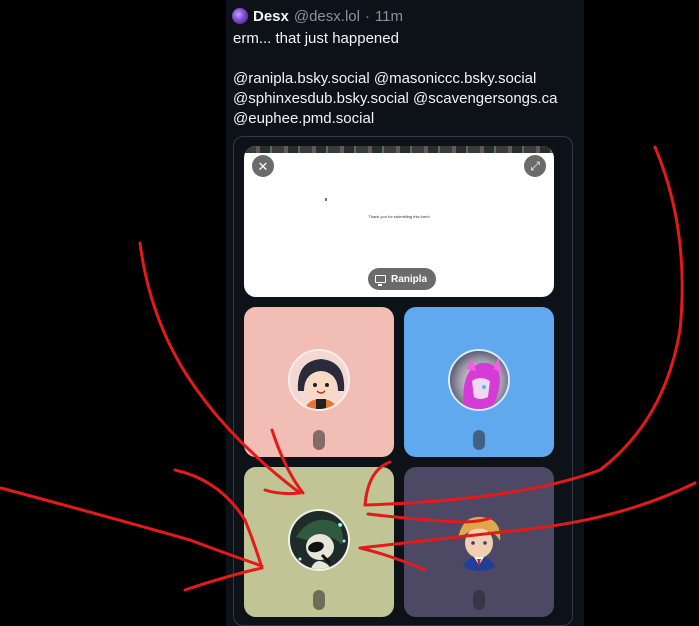 This screenshot has height=626, width=699. What do you see at coordinates (409, 279) in the screenshot?
I see `sharer-name: Ranipla` at bounding box center [409, 279].